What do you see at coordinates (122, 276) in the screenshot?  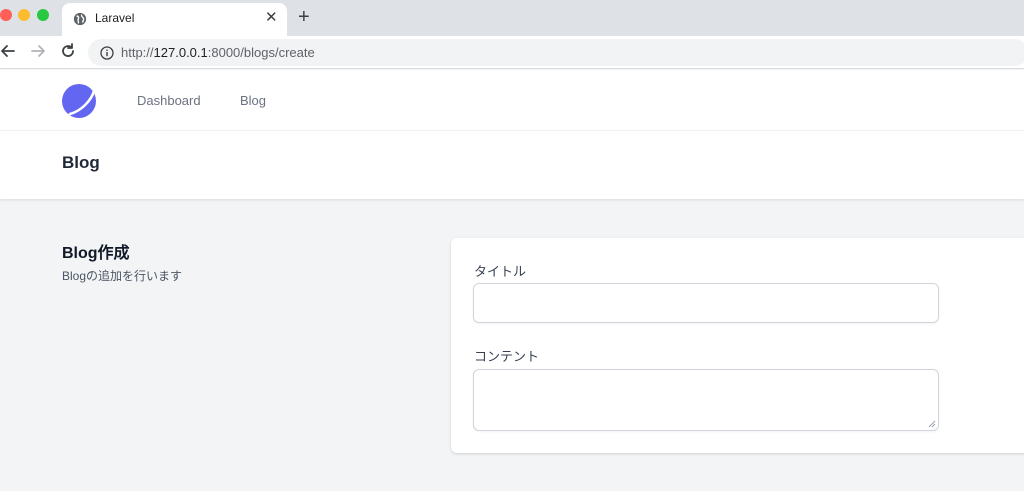 I see `section-description: Blogの追加を行います` at bounding box center [122, 276].